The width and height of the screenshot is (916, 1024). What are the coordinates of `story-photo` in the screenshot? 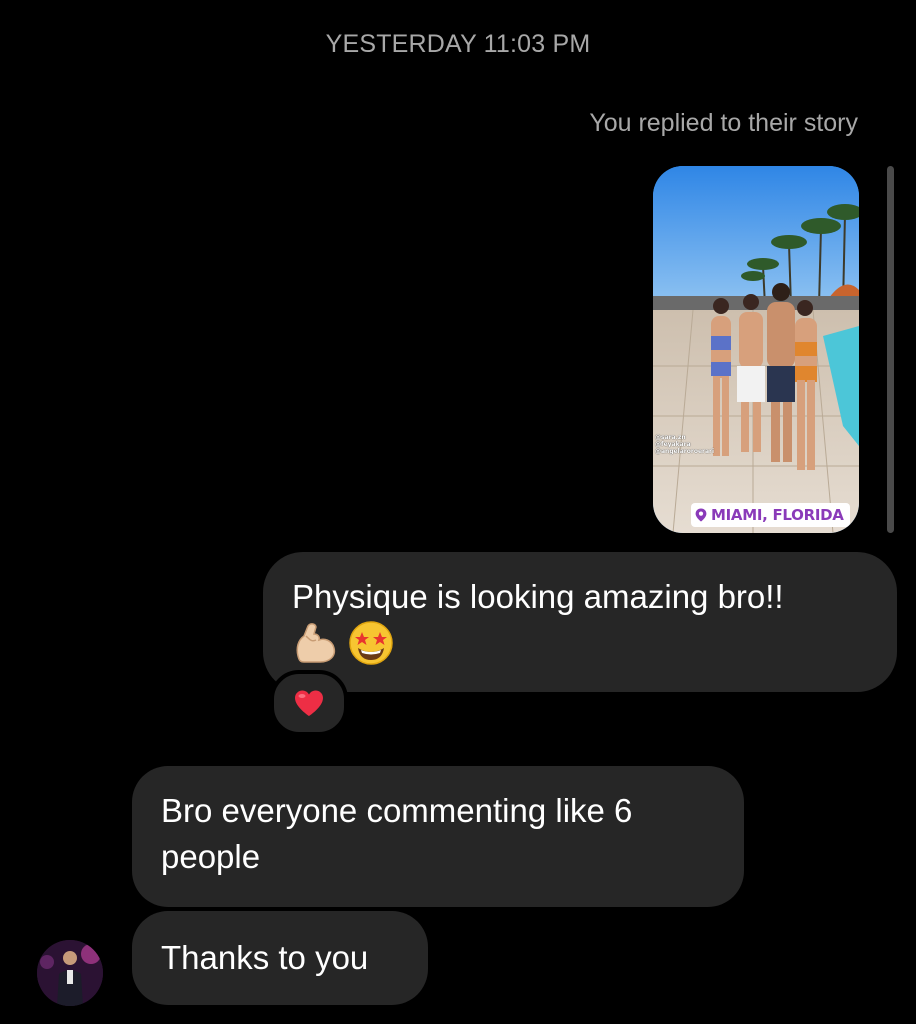 It's located at (756, 349).